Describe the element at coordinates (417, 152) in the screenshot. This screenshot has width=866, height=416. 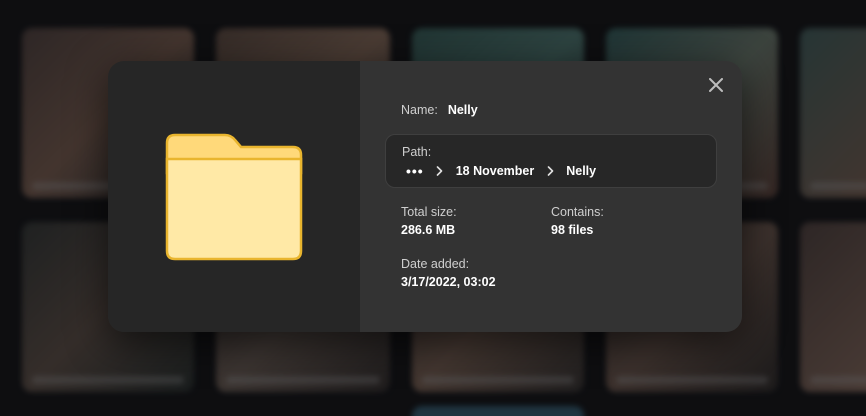
I see `path-label: Path:` at that location.